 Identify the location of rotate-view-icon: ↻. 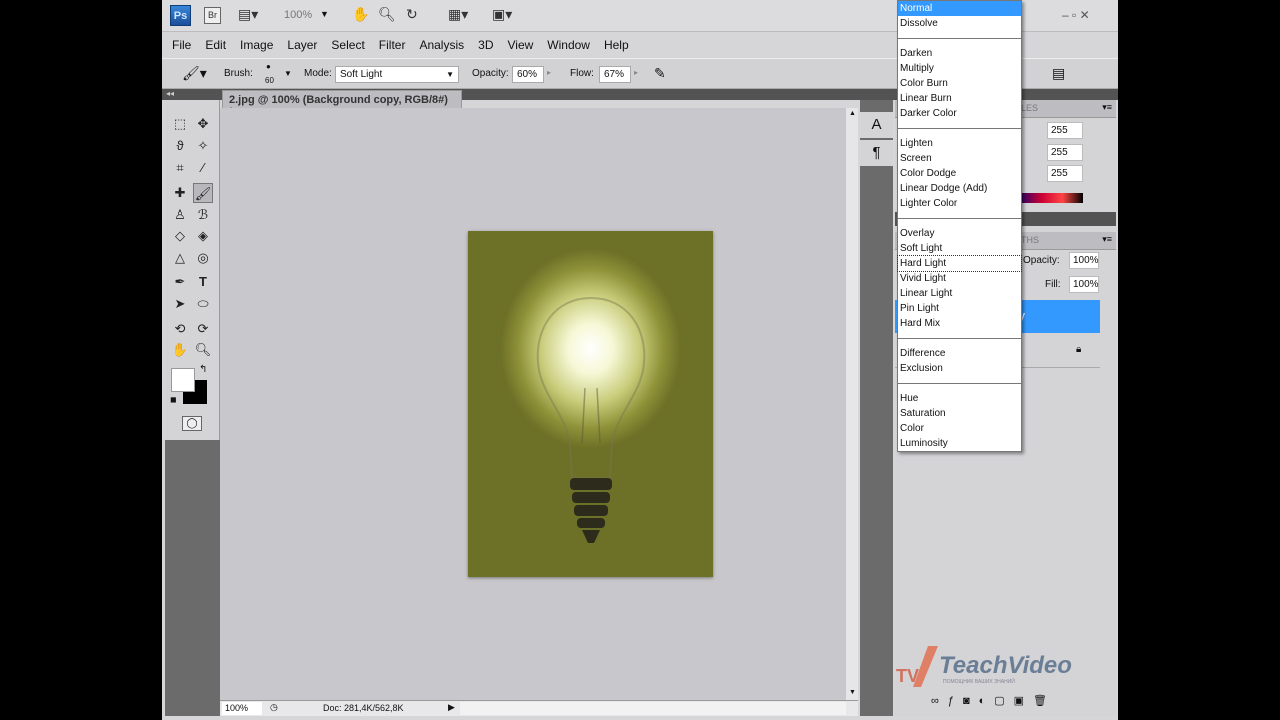
(412, 14).